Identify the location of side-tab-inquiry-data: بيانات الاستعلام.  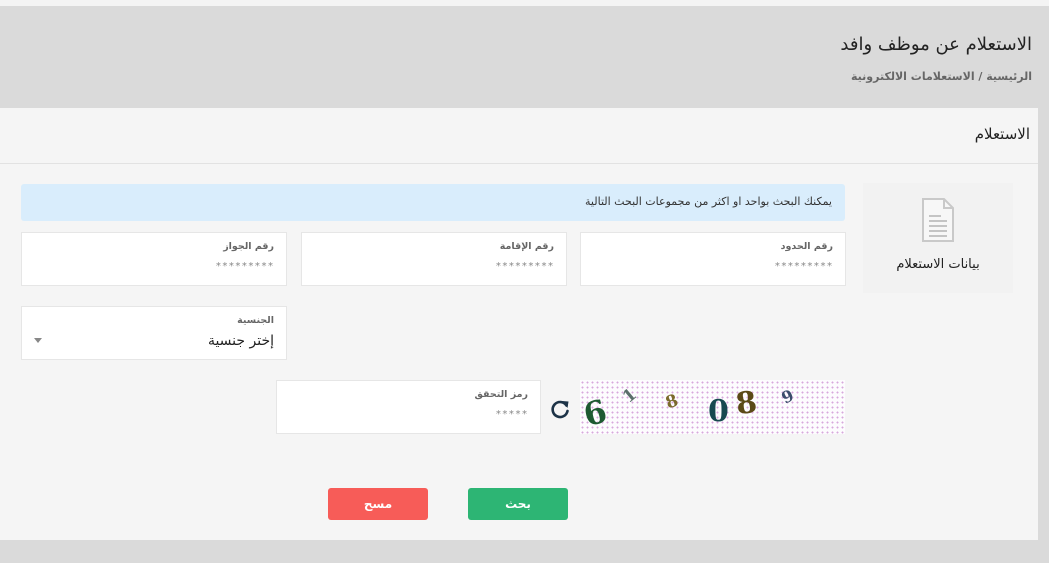
(938, 238).